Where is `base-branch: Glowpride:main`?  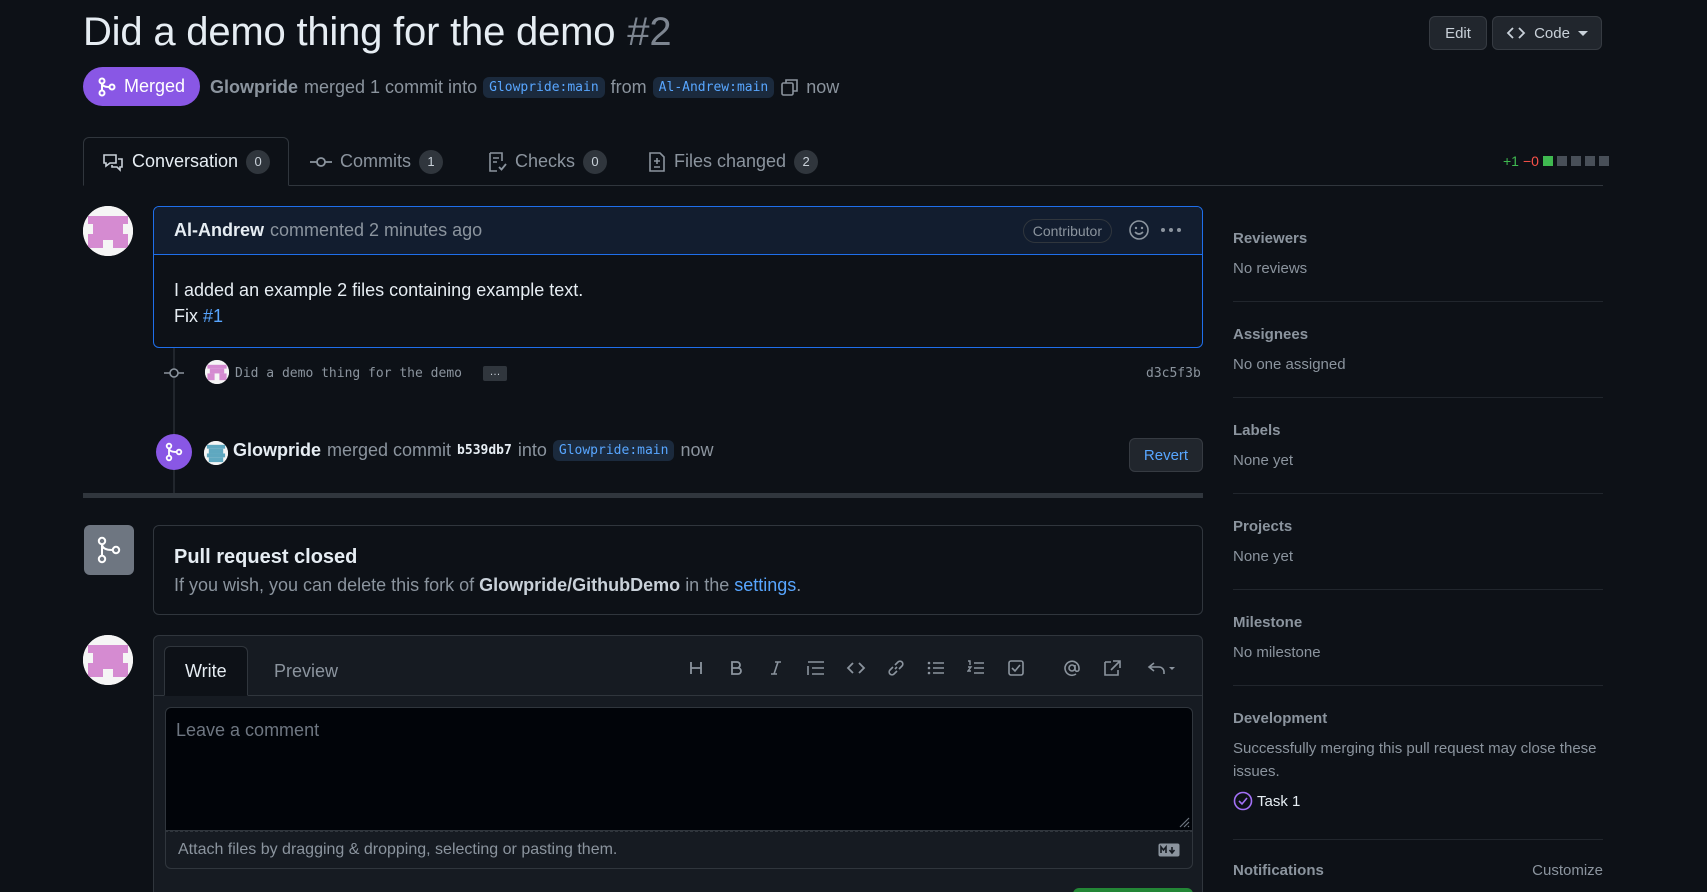
base-branch: Glowpride:main is located at coordinates (544, 87).